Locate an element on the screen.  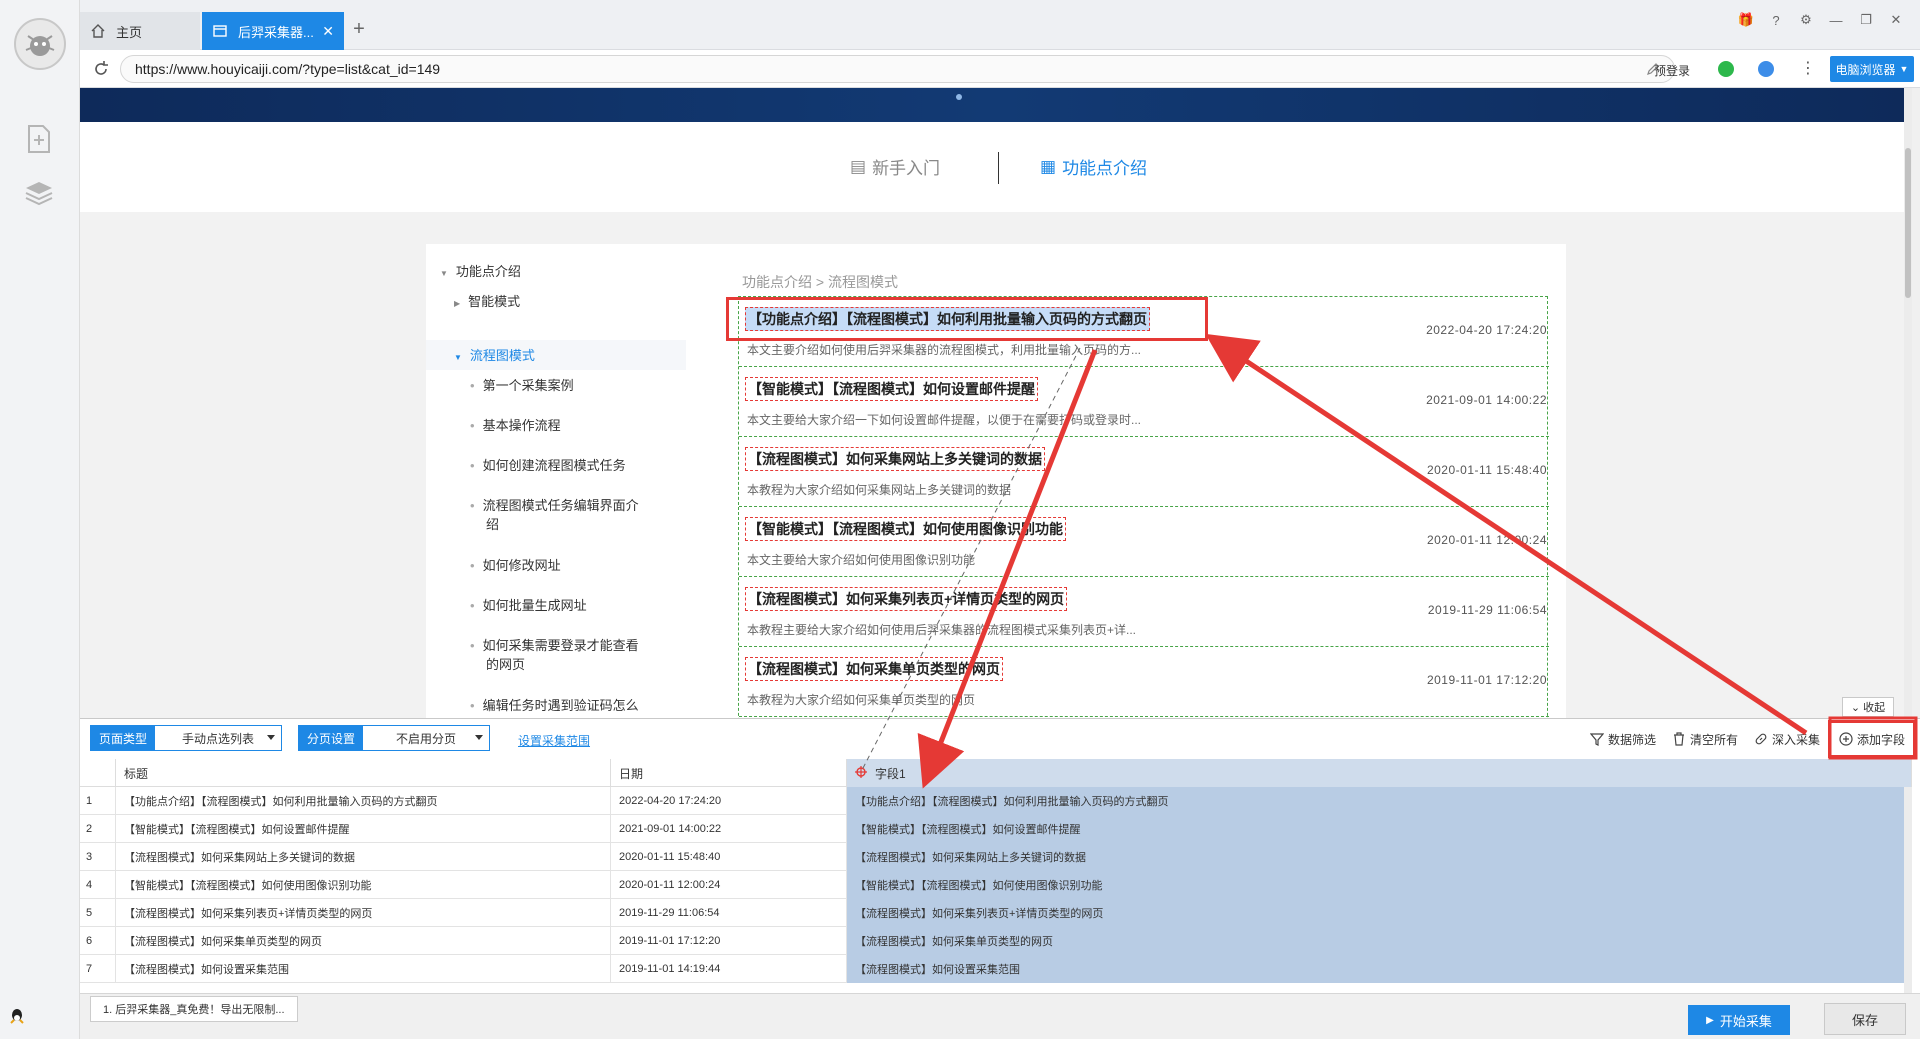
page-type-value-text: 手动点选列表 is located at coordinates (217, 738).